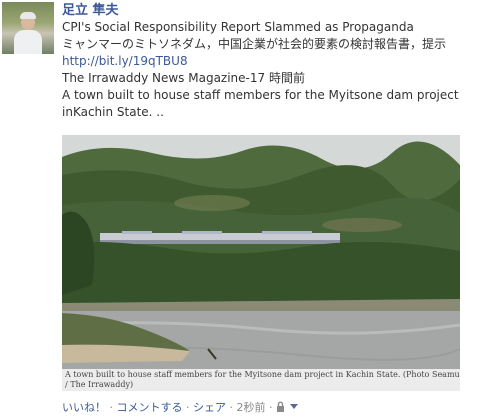 The width and height of the screenshot is (486, 420). Describe the element at coordinates (150, 407) in the screenshot. I see `comment-link: コメントする` at that location.